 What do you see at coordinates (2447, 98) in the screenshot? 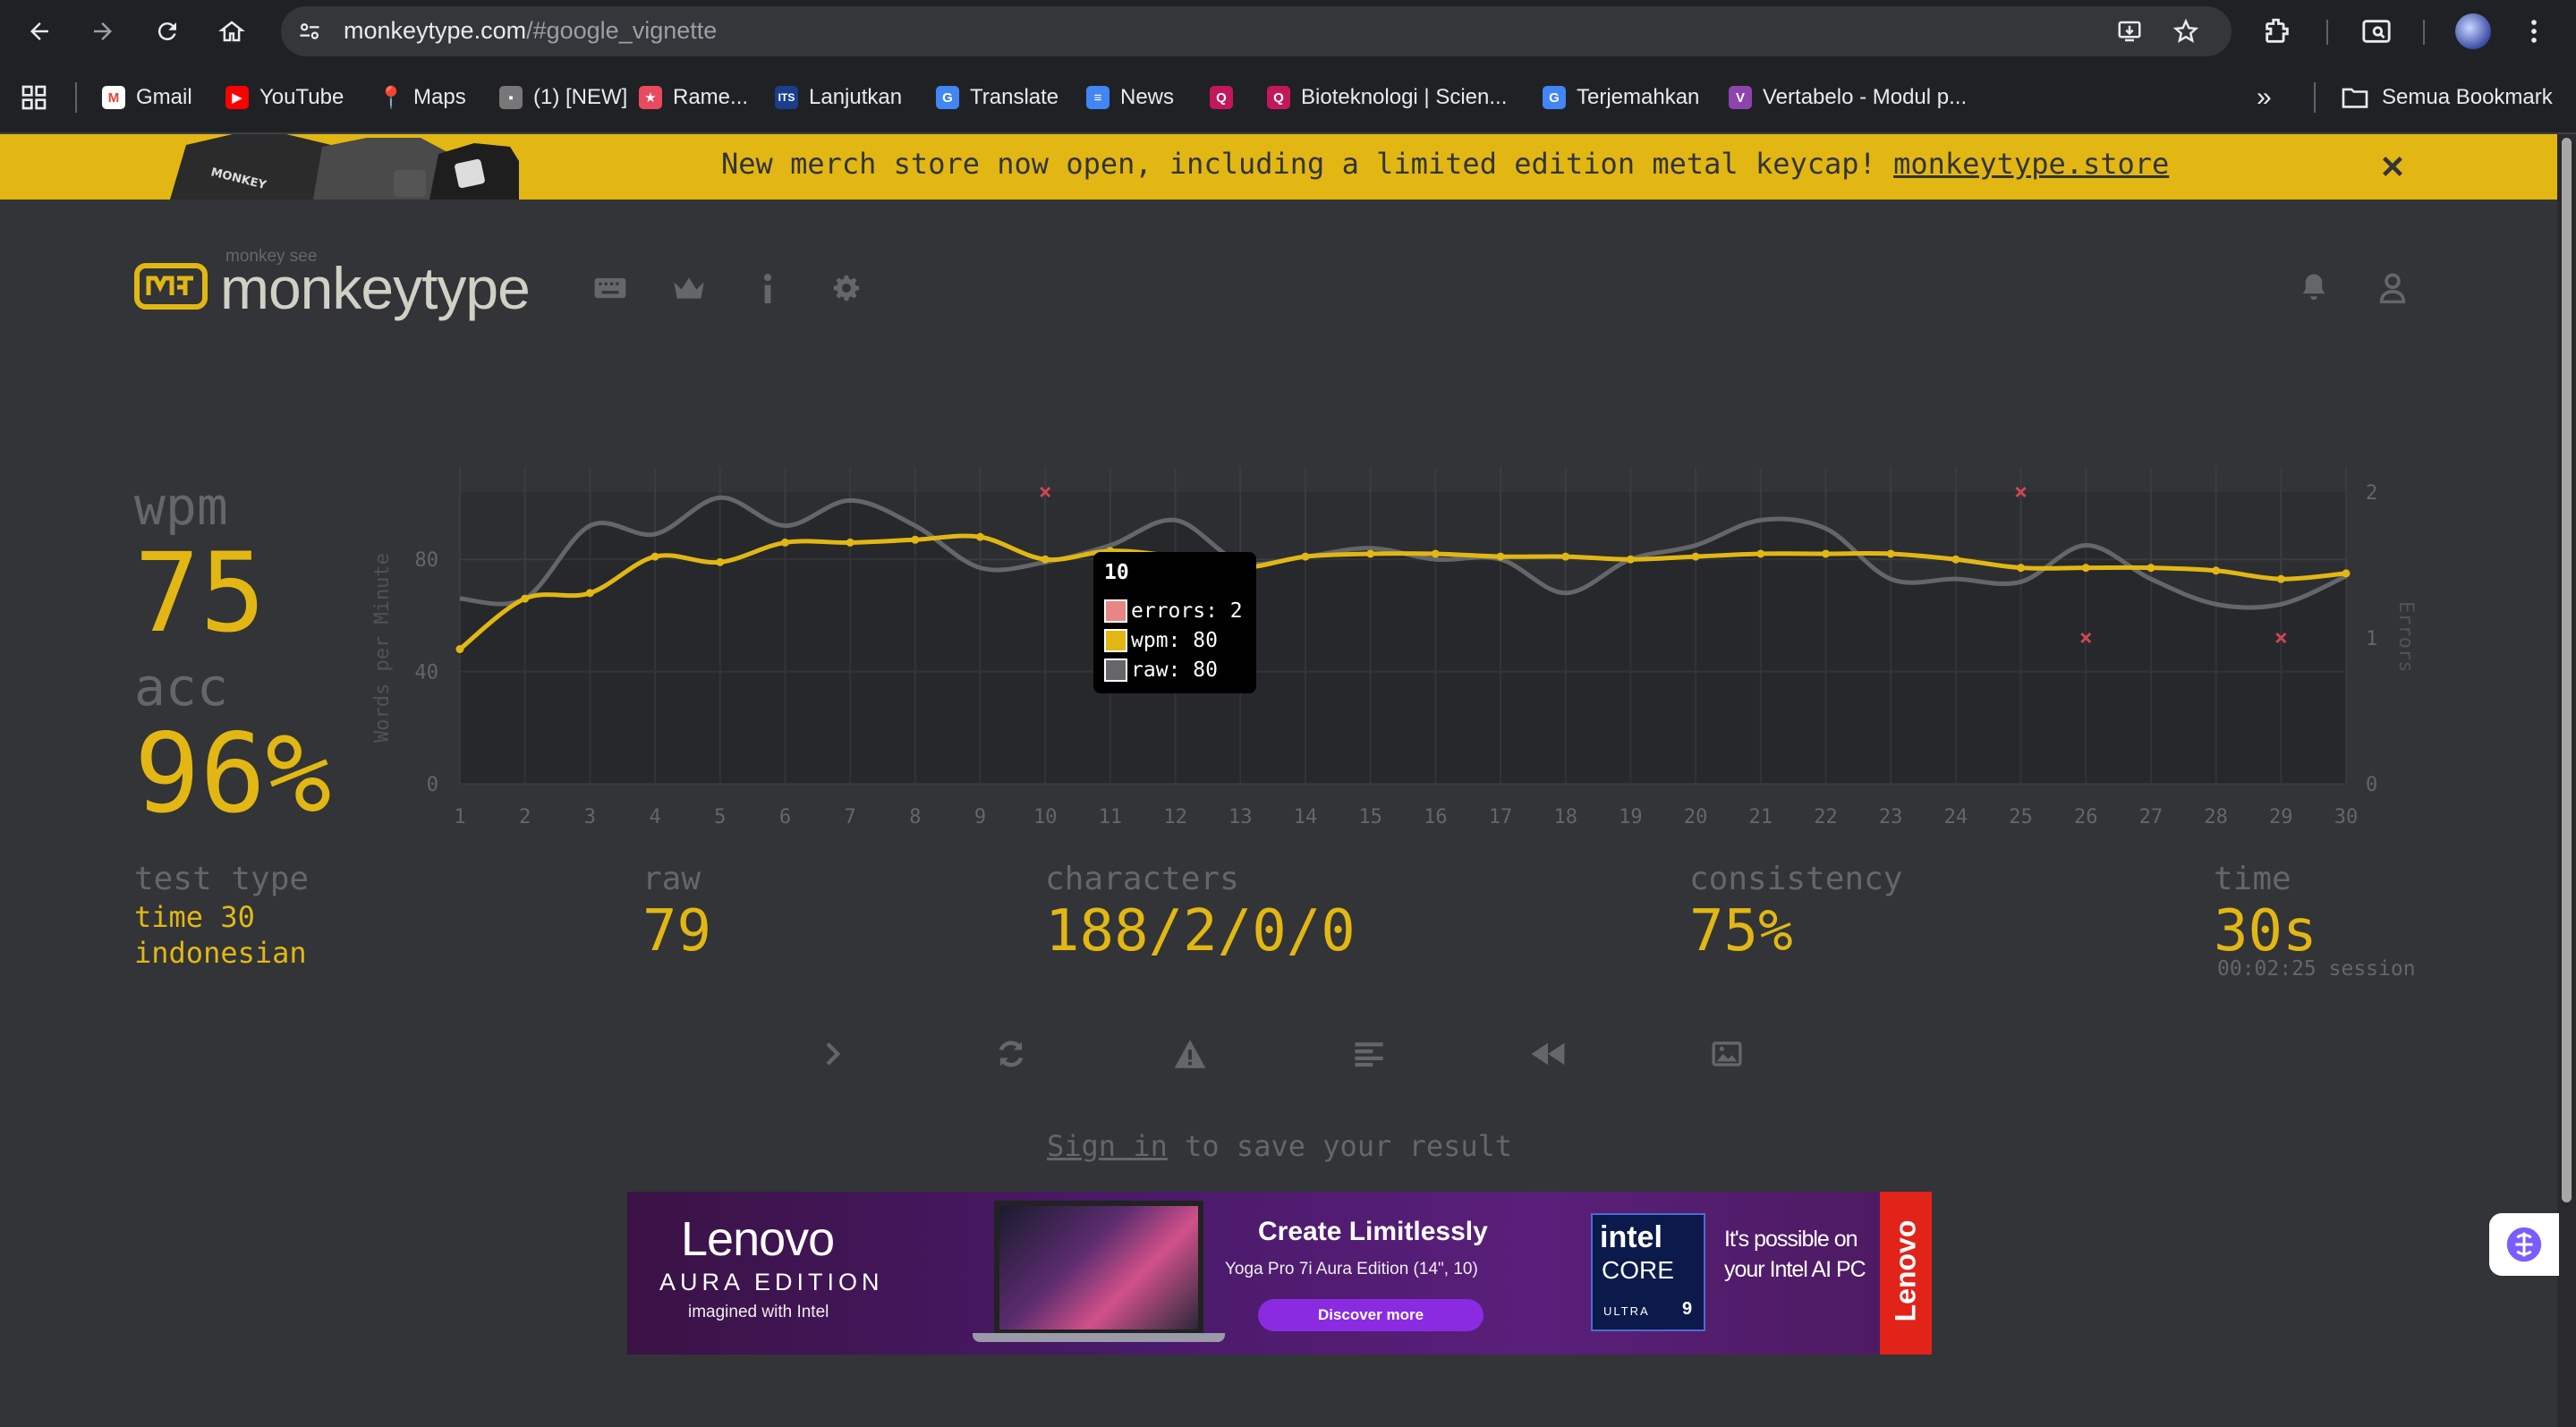
I see `all-bookmarks-folder: Semua Bookmark` at bounding box center [2447, 98].